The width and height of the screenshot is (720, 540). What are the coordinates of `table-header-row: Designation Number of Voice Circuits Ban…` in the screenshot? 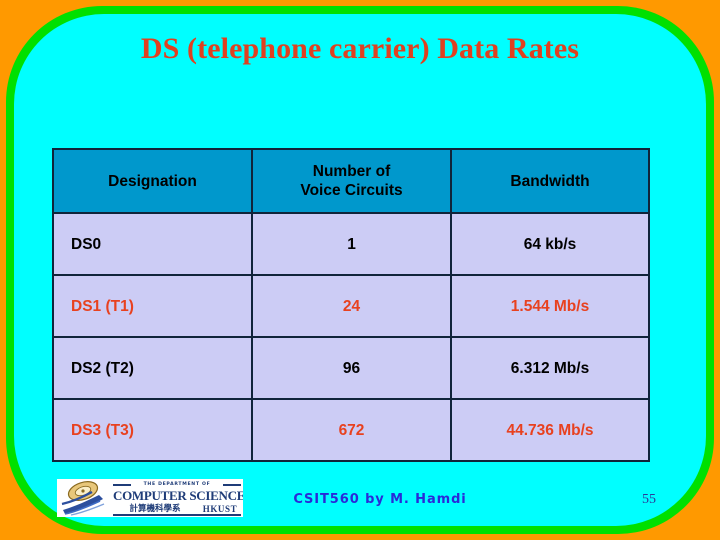 It's located at (351, 181).